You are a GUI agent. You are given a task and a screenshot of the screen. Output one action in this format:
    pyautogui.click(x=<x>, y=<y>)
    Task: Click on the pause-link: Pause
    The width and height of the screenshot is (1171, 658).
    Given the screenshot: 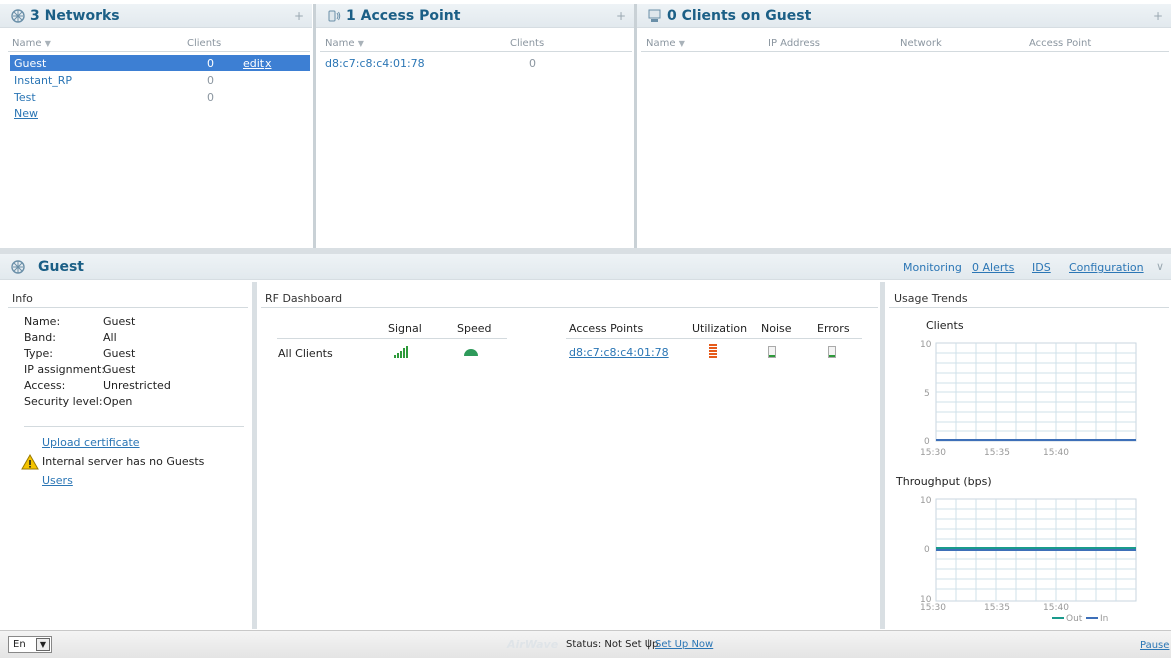 What is the action you would take?
    pyautogui.click(x=1154, y=645)
    